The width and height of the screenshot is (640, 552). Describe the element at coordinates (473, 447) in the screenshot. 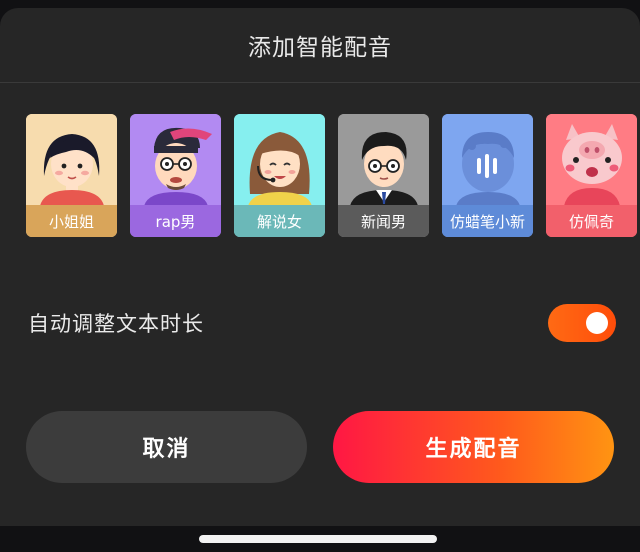

I see `generate-dubbing-button: 生成配音` at that location.